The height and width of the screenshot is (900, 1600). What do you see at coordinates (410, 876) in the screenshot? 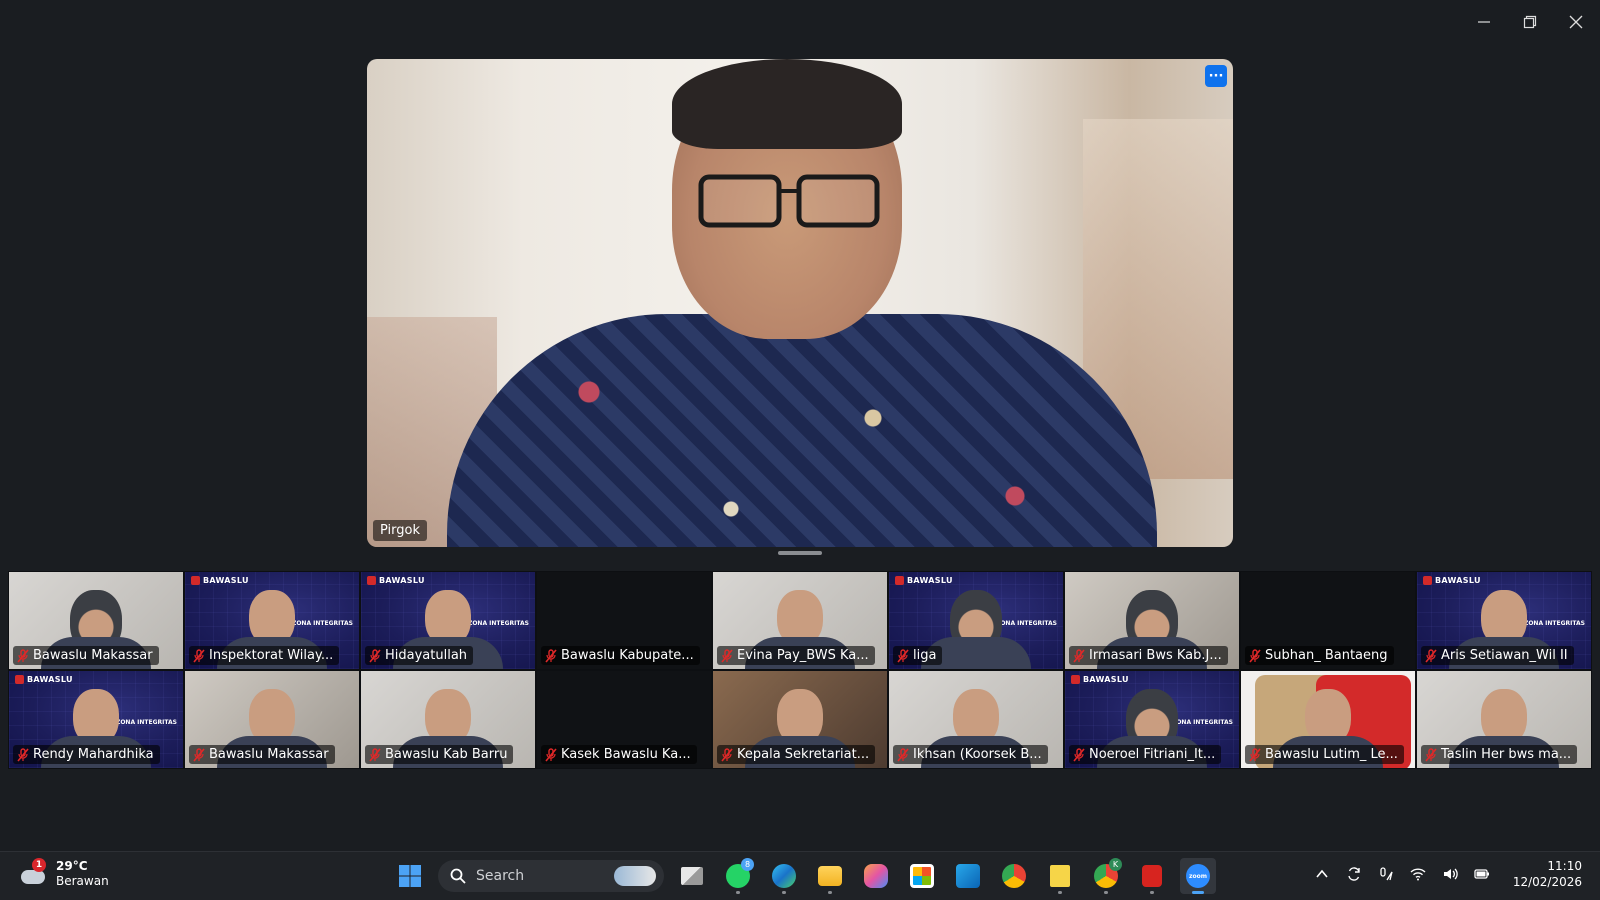
I see `start-button` at bounding box center [410, 876].